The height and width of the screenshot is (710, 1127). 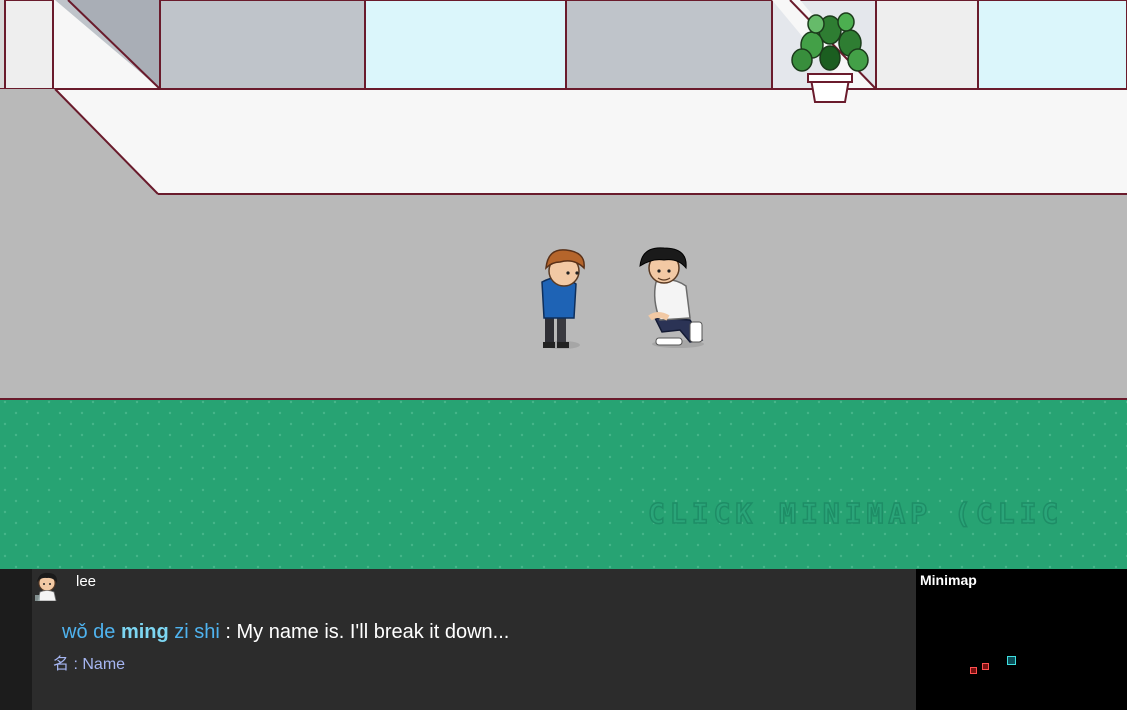 What do you see at coordinates (1011, 660) in the screenshot?
I see `minimap-player-marker` at bounding box center [1011, 660].